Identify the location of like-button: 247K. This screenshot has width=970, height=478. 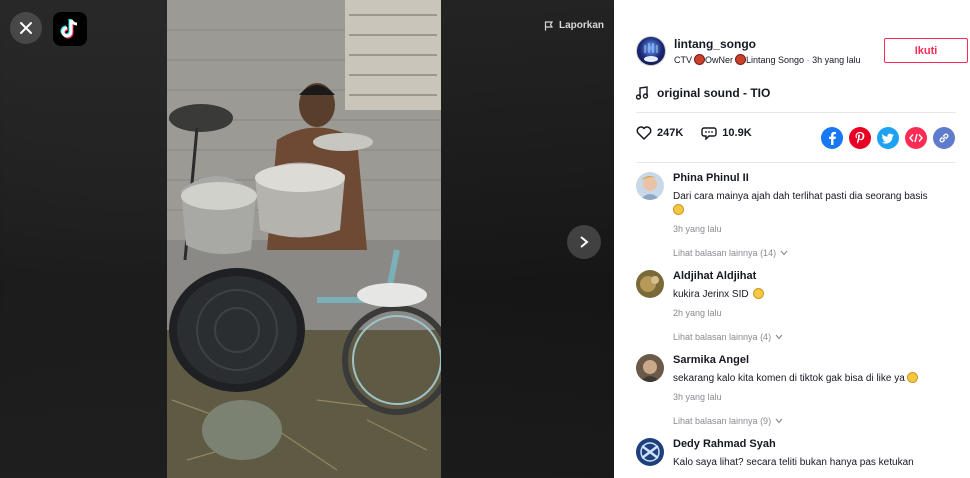
(659, 133).